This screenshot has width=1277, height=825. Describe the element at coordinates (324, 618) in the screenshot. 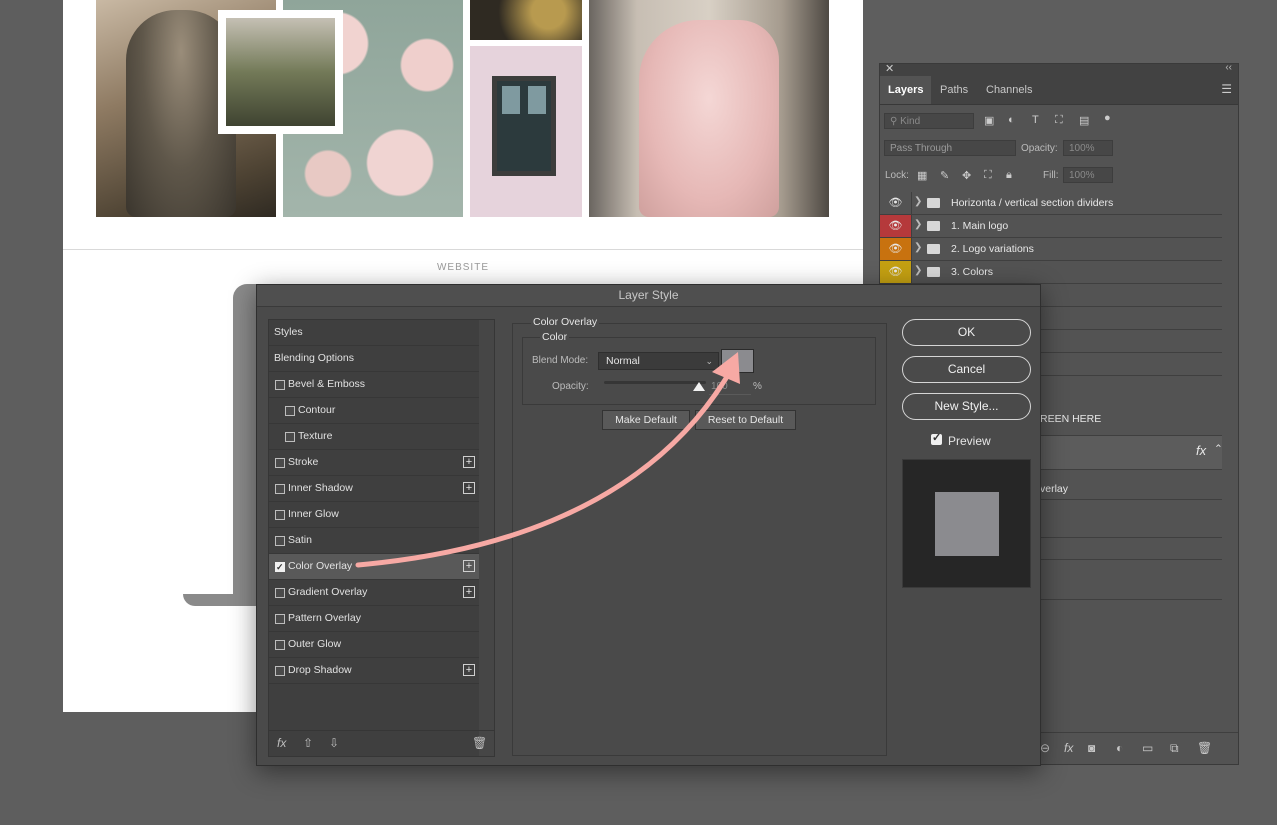

I see `style-item-label: Pattern Overlay` at that location.